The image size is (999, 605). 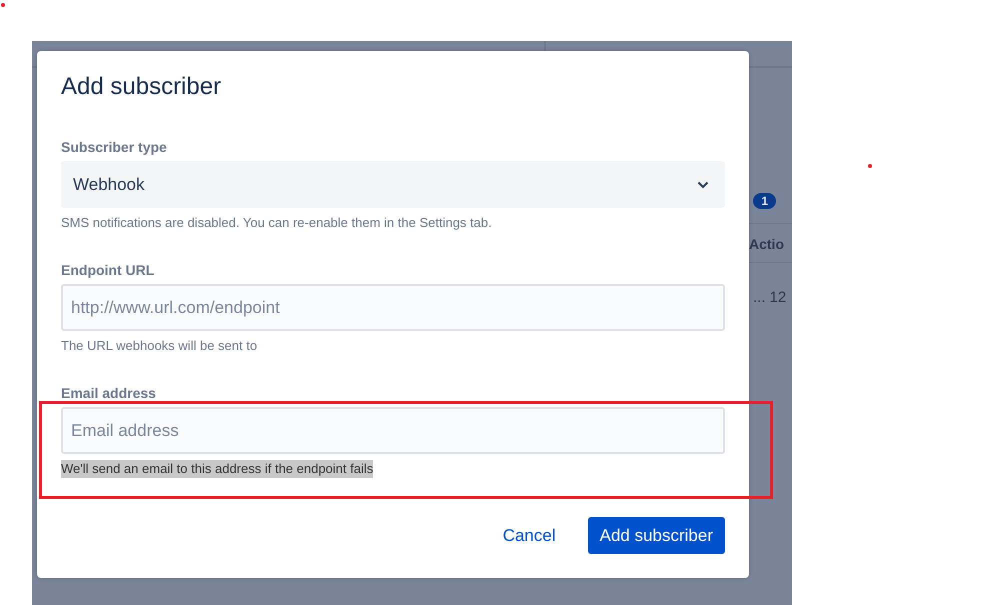 What do you see at coordinates (766, 244) in the screenshot?
I see `column-header: Actio` at bounding box center [766, 244].